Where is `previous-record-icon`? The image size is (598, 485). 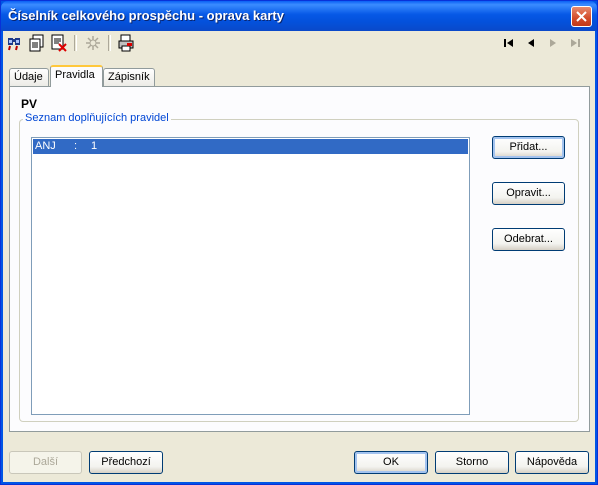
previous-record-icon is located at coordinates (531, 43).